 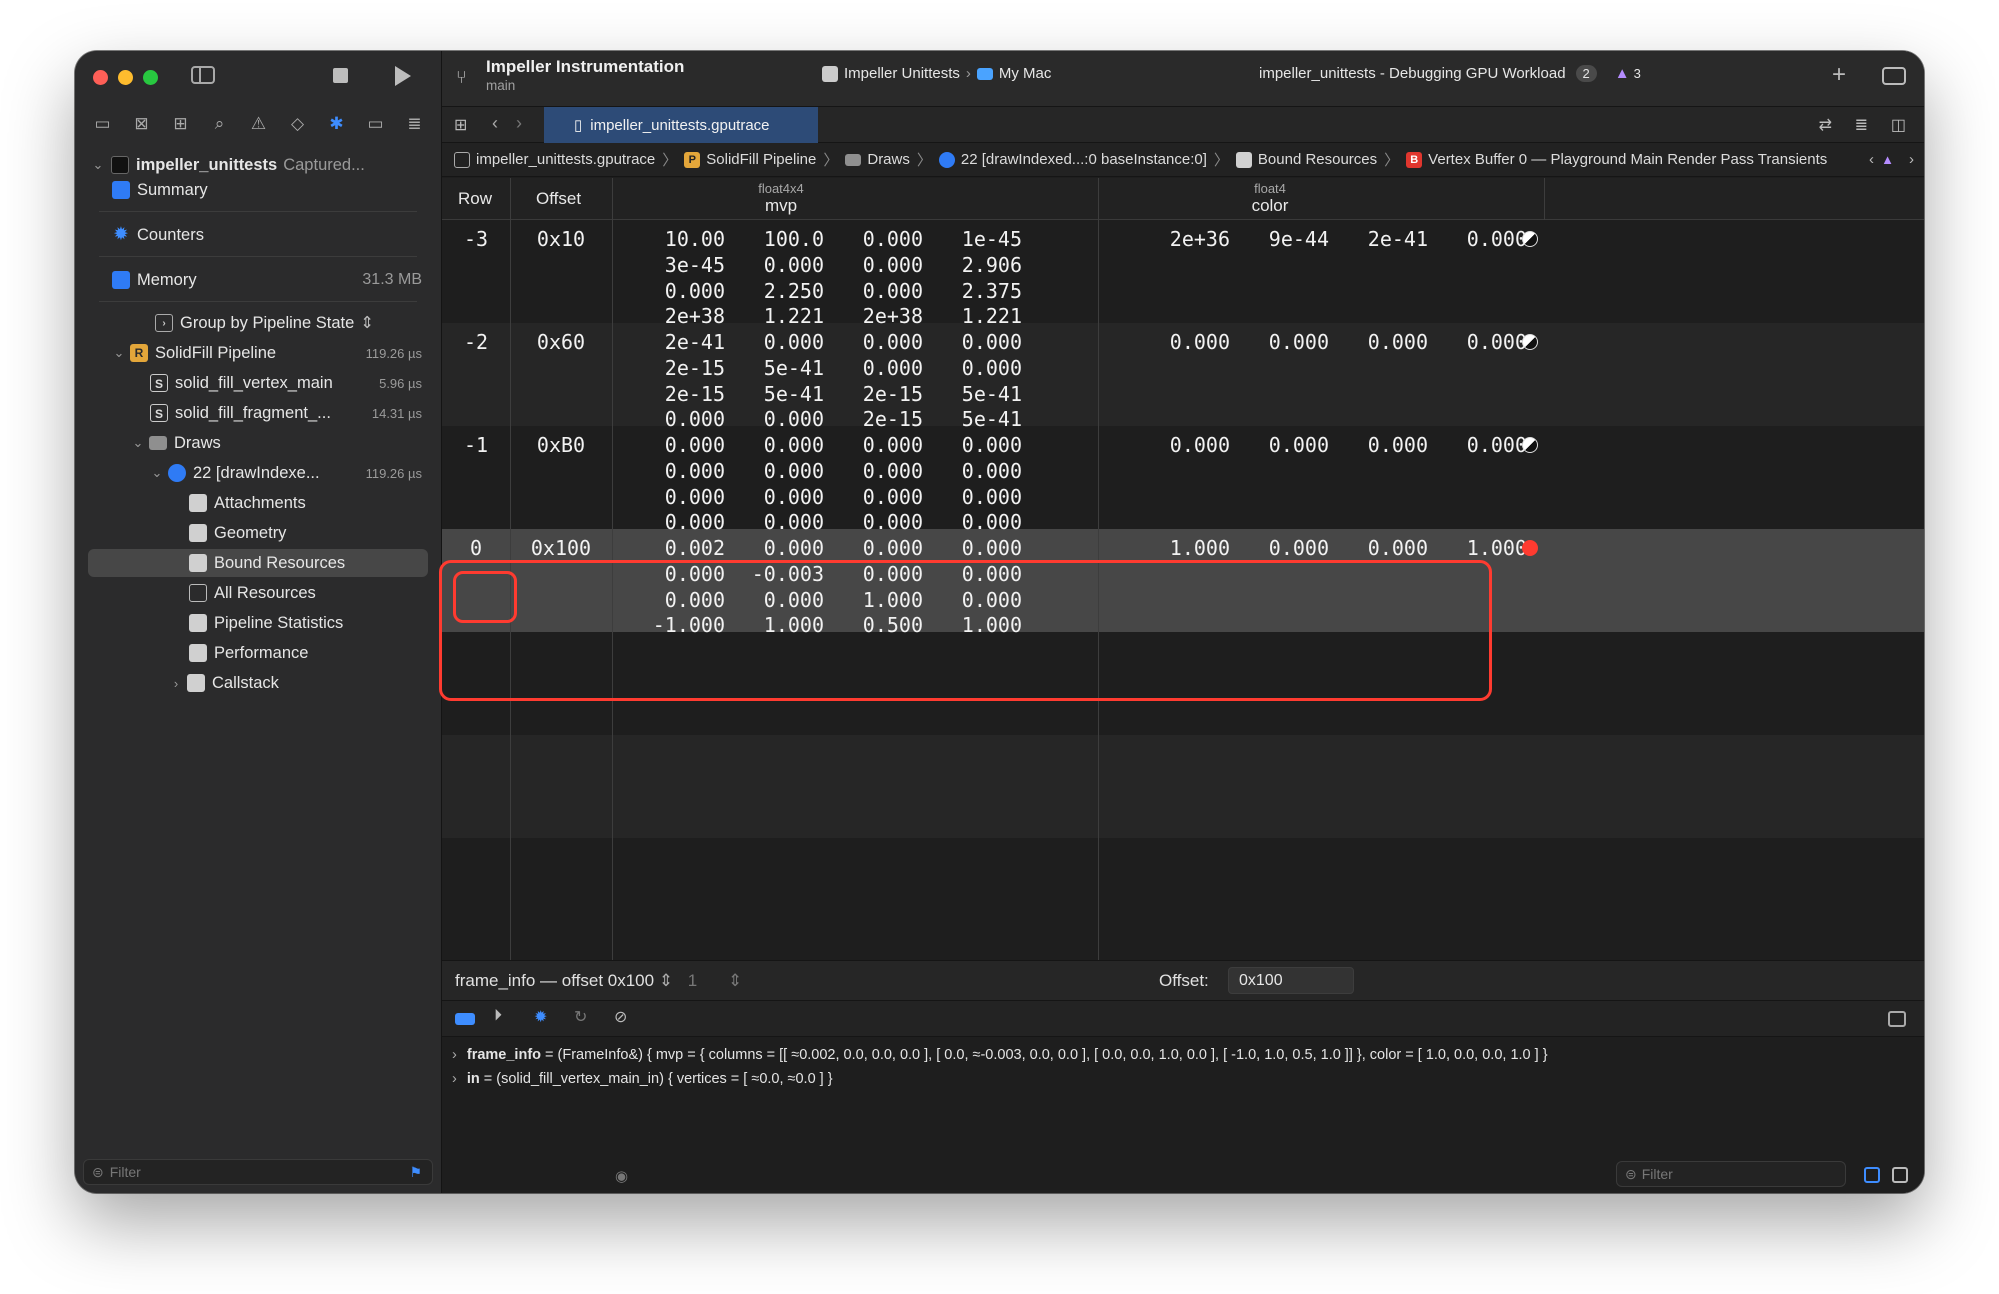 What do you see at coordinates (125, 77) in the screenshot?
I see `minimize-window-button` at bounding box center [125, 77].